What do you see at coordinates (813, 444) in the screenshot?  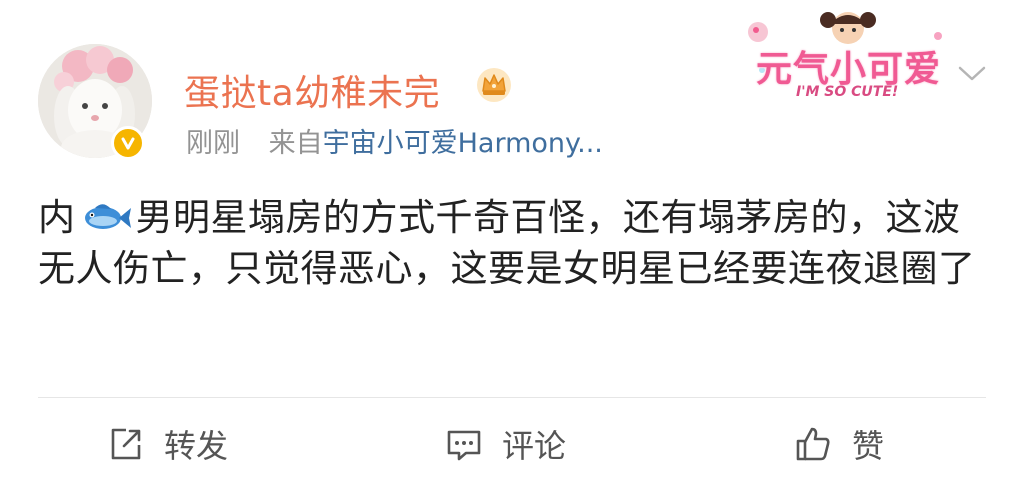 I see `thumbs-up-icon` at bounding box center [813, 444].